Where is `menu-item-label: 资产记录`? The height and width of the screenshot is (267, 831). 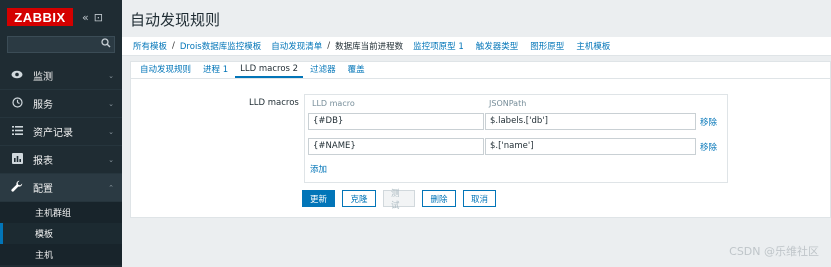
menu-item-label: 资产记录 is located at coordinates (53, 133).